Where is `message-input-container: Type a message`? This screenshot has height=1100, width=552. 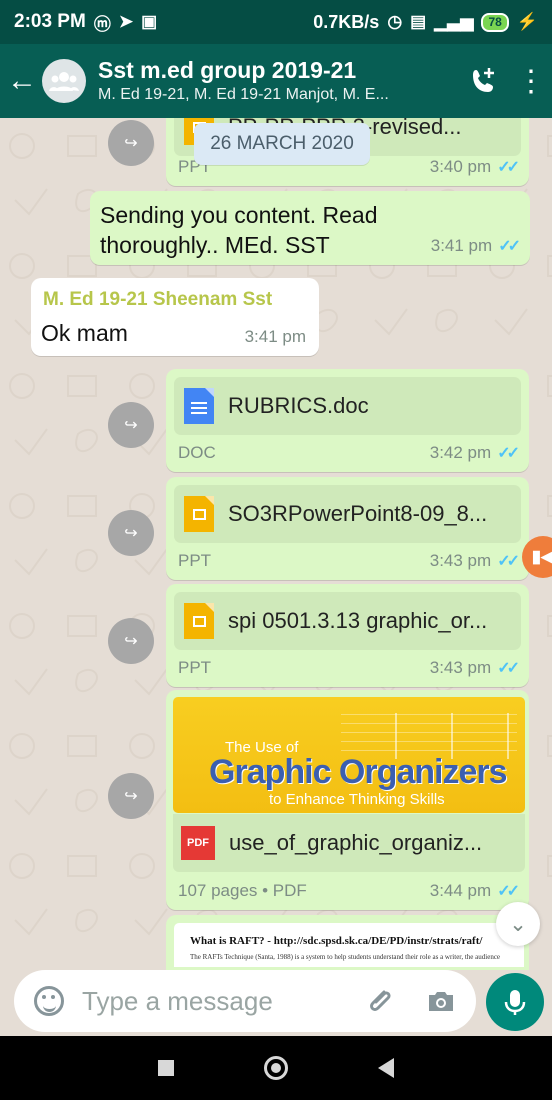 message-input-container: Type a message is located at coordinates (245, 1001).